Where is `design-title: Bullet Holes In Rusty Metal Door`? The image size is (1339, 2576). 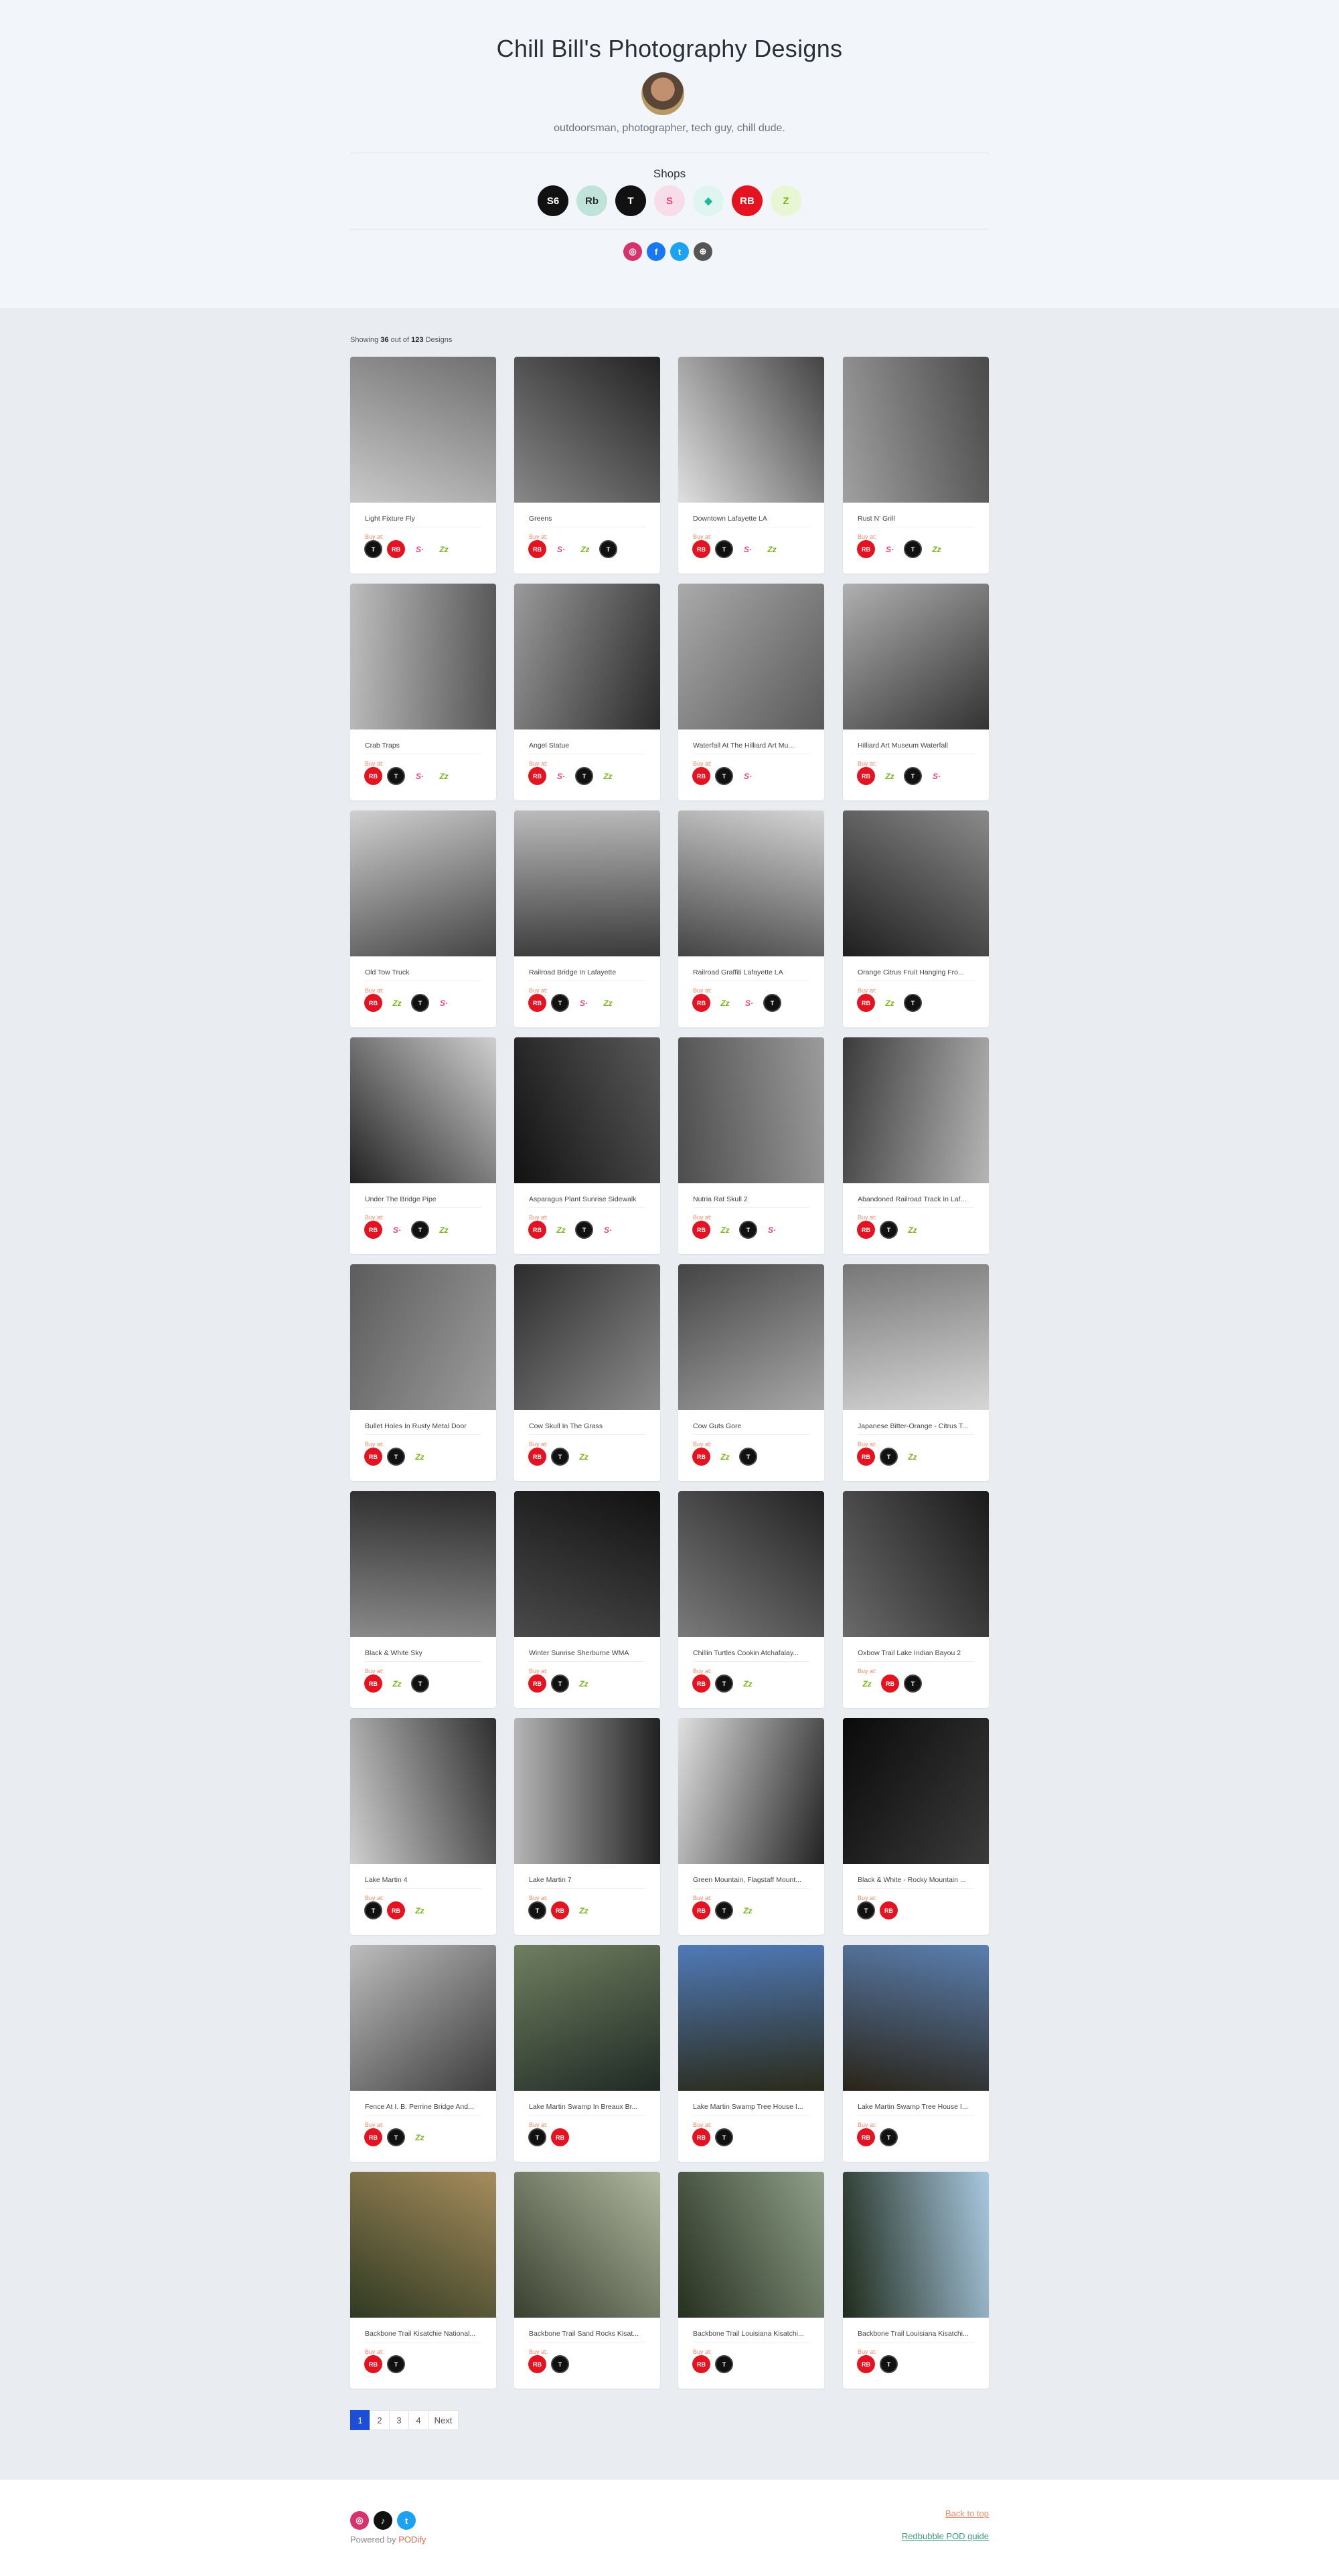 design-title: Bullet Holes In Rusty Metal Door is located at coordinates (423, 1426).